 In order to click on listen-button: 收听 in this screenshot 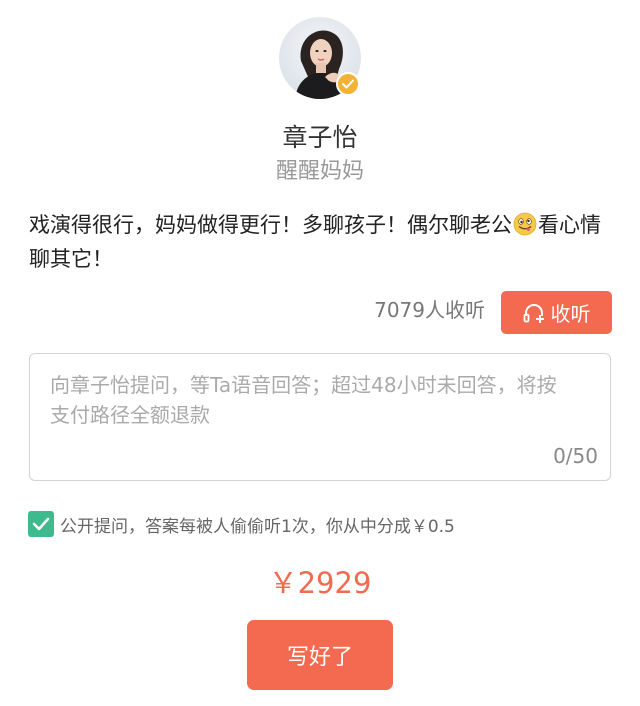, I will do `click(556, 312)`.